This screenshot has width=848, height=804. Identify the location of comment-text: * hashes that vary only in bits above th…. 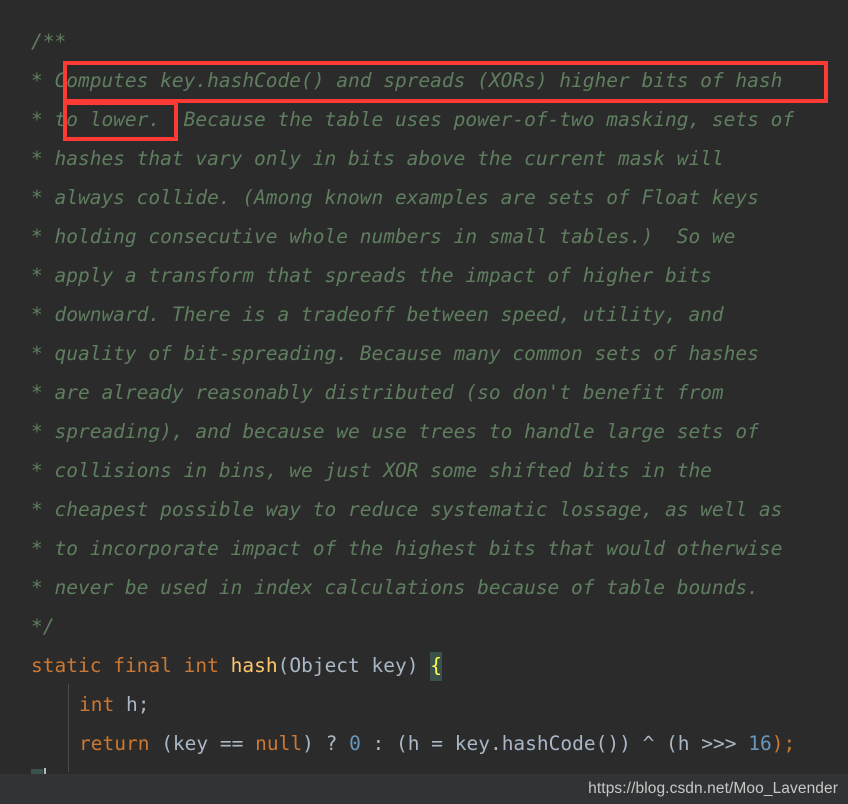
(377, 158).